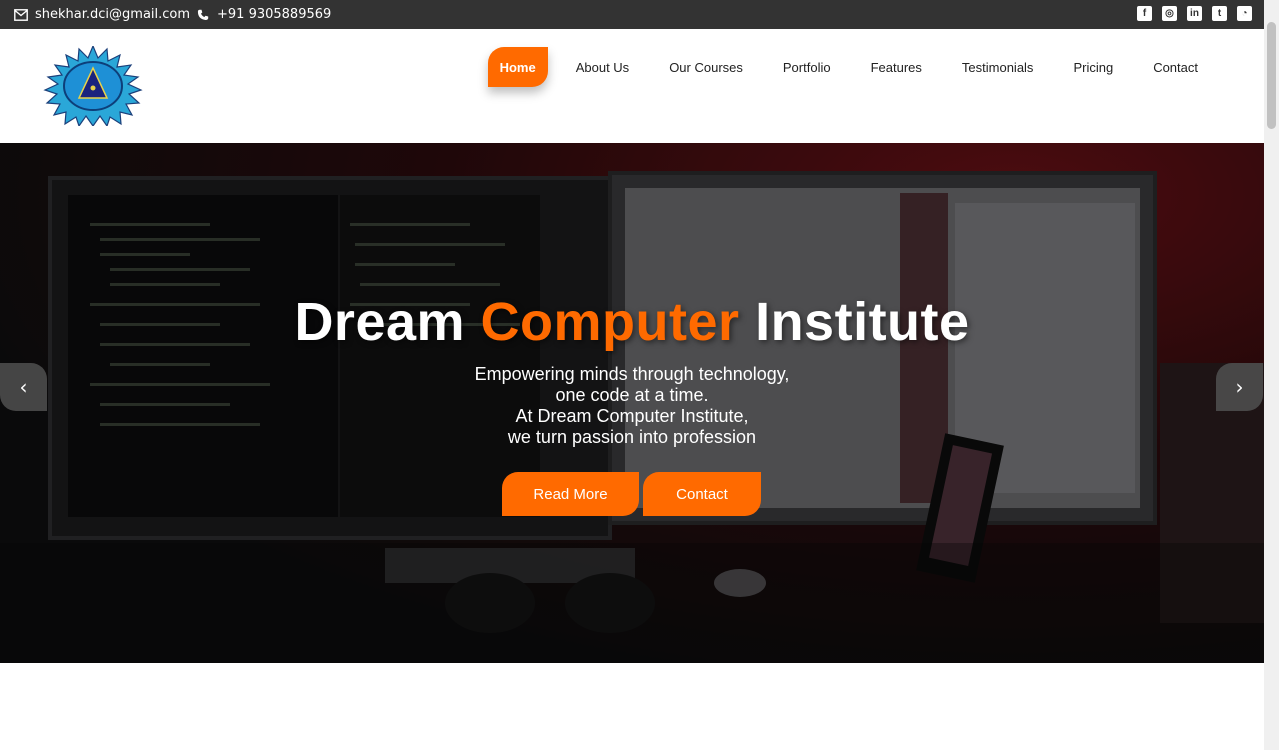  What do you see at coordinates (807, 67) in the screenshot?
I see `nav-portfolio: Portfolio` at bounding box center [807, 67].